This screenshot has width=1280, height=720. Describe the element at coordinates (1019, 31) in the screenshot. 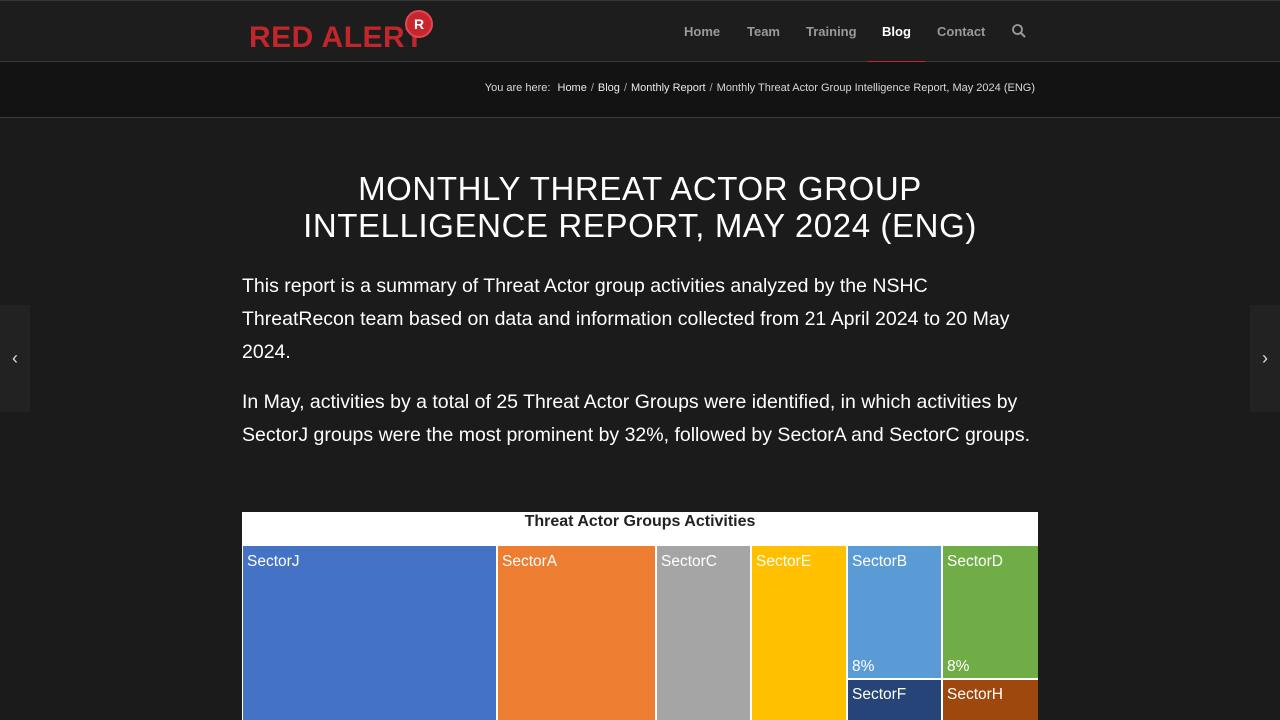

I see `search-icon` at that location.